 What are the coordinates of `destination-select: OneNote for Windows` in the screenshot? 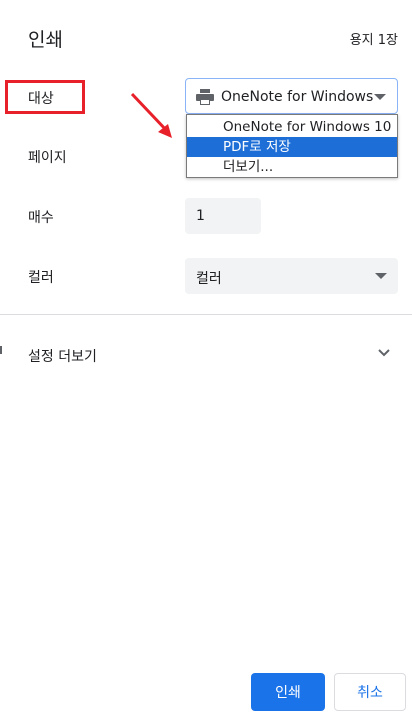 It's located at (291, 96).